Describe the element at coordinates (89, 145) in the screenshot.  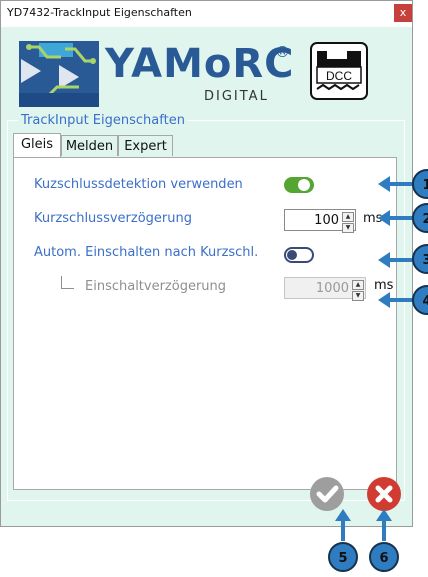
I see `tab-melden: Melden` at that location.